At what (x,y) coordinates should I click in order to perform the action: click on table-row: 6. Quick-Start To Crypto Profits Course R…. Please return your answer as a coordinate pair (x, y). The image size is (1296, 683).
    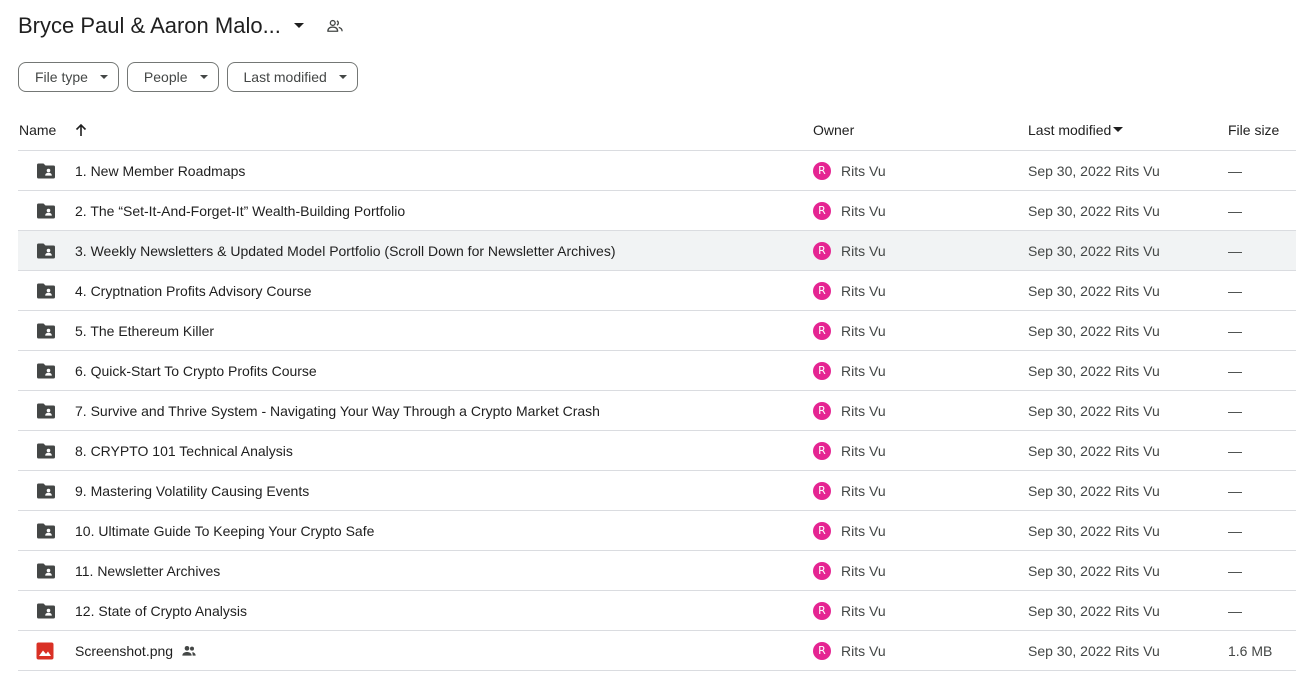
    Looking at the image, I should click on (657, 371).